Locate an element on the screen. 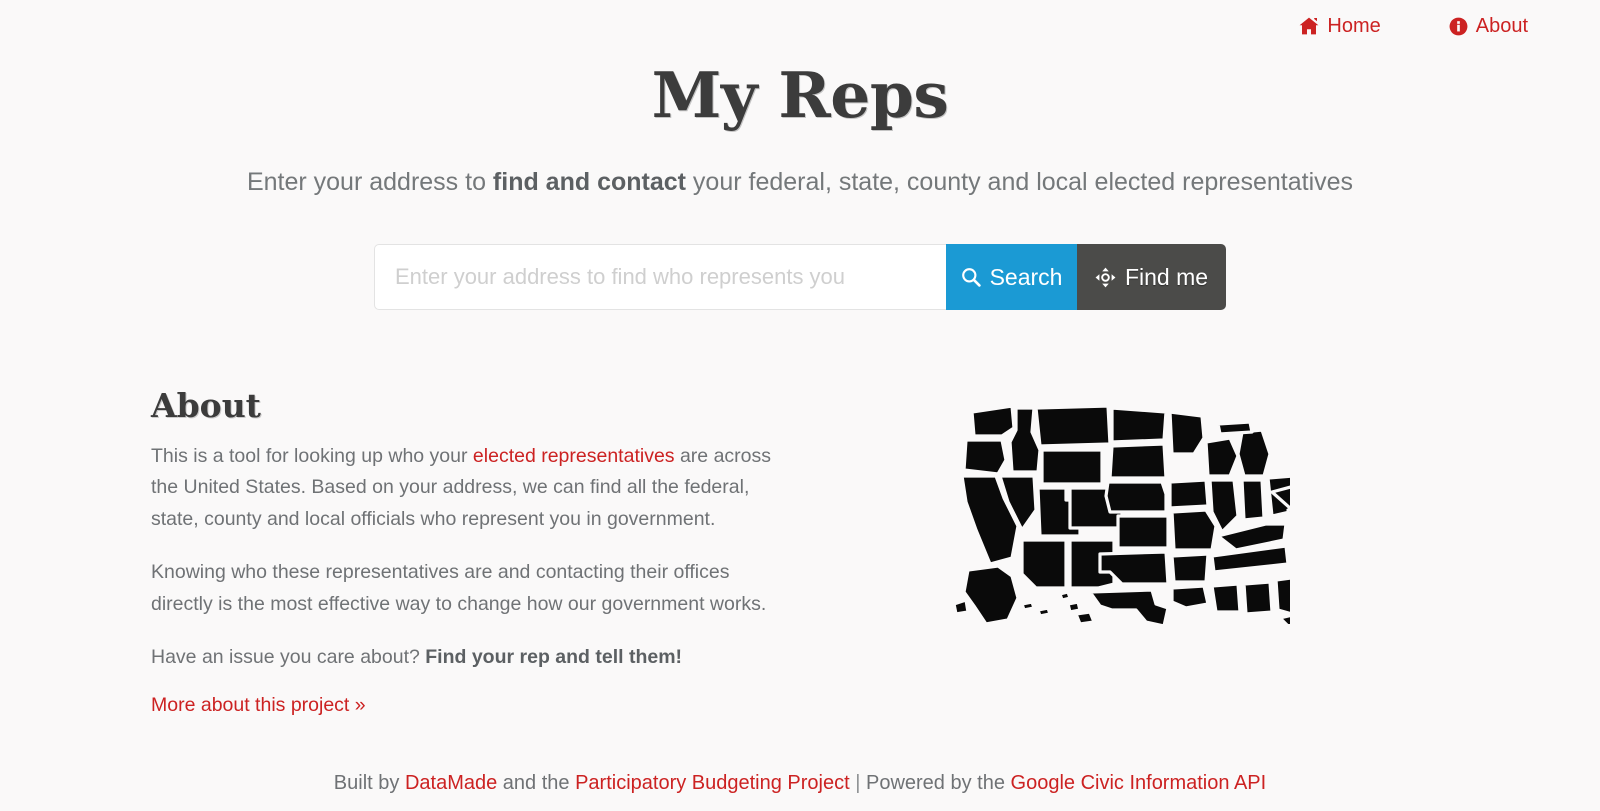  google-civic-api-link: Google Civic Information API is located at coordinates (1139, 783).